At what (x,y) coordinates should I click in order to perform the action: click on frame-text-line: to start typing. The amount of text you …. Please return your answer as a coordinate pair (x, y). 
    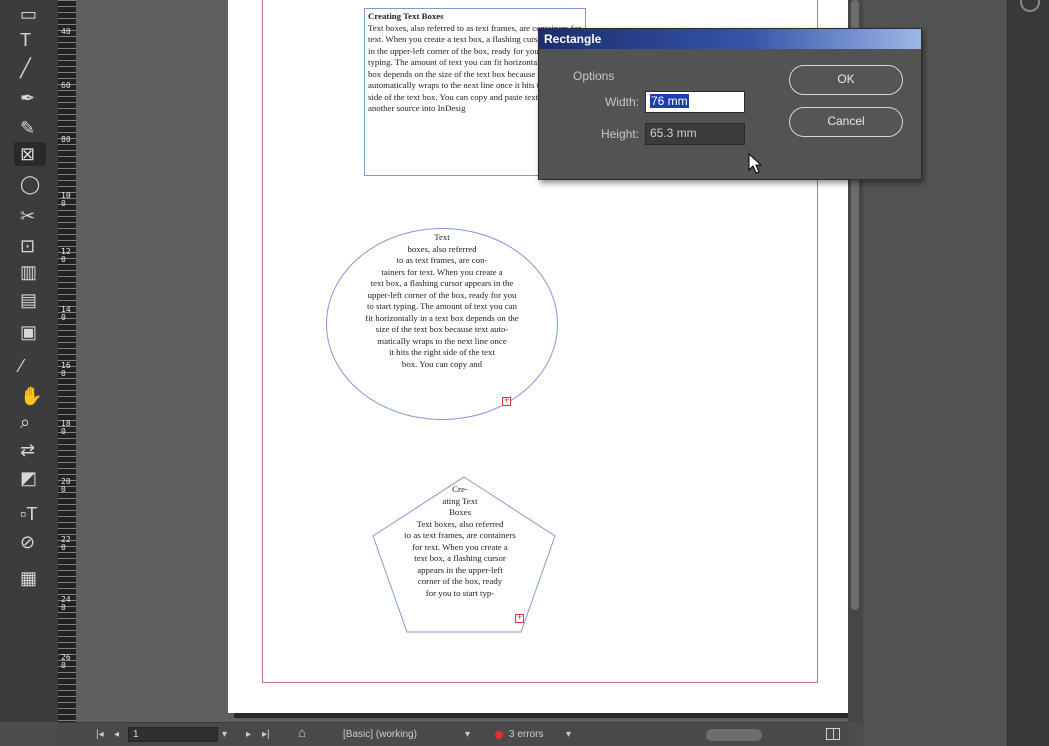
    Looking at the image, I should click on (442, 306).